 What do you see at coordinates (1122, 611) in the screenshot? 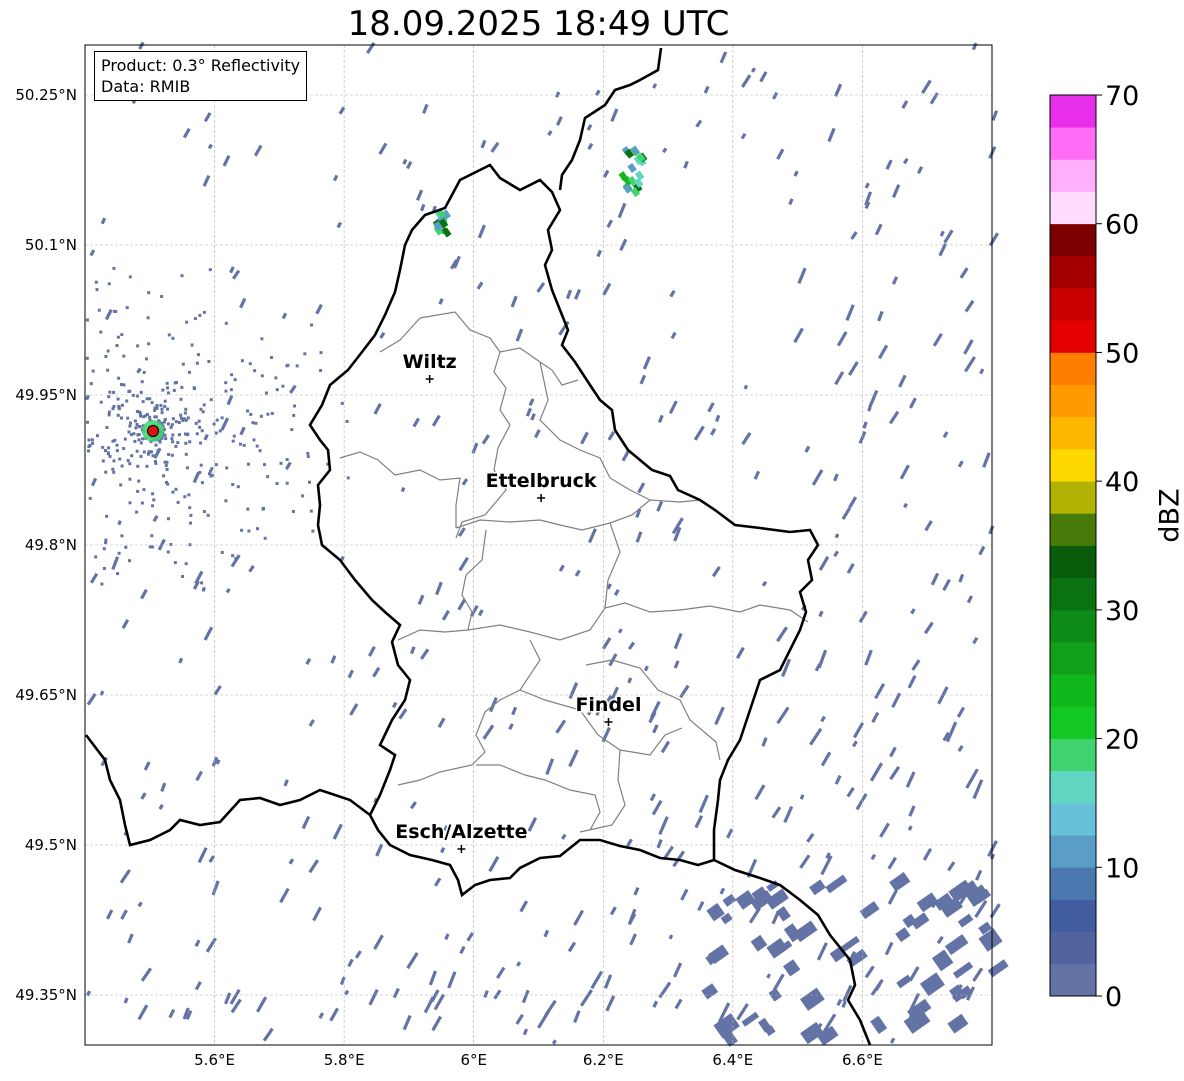
I see `colorbar-tick-label: 30` at bounding box center [1122, 611].